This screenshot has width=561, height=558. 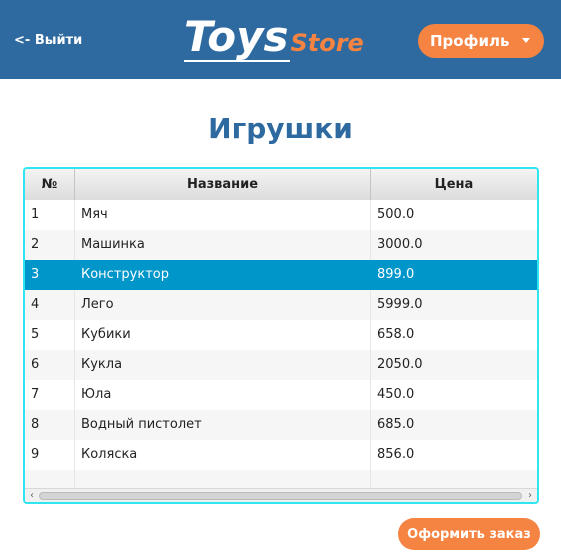 I want to click on cell-price: 5999.0, so click(x=400, y=304).